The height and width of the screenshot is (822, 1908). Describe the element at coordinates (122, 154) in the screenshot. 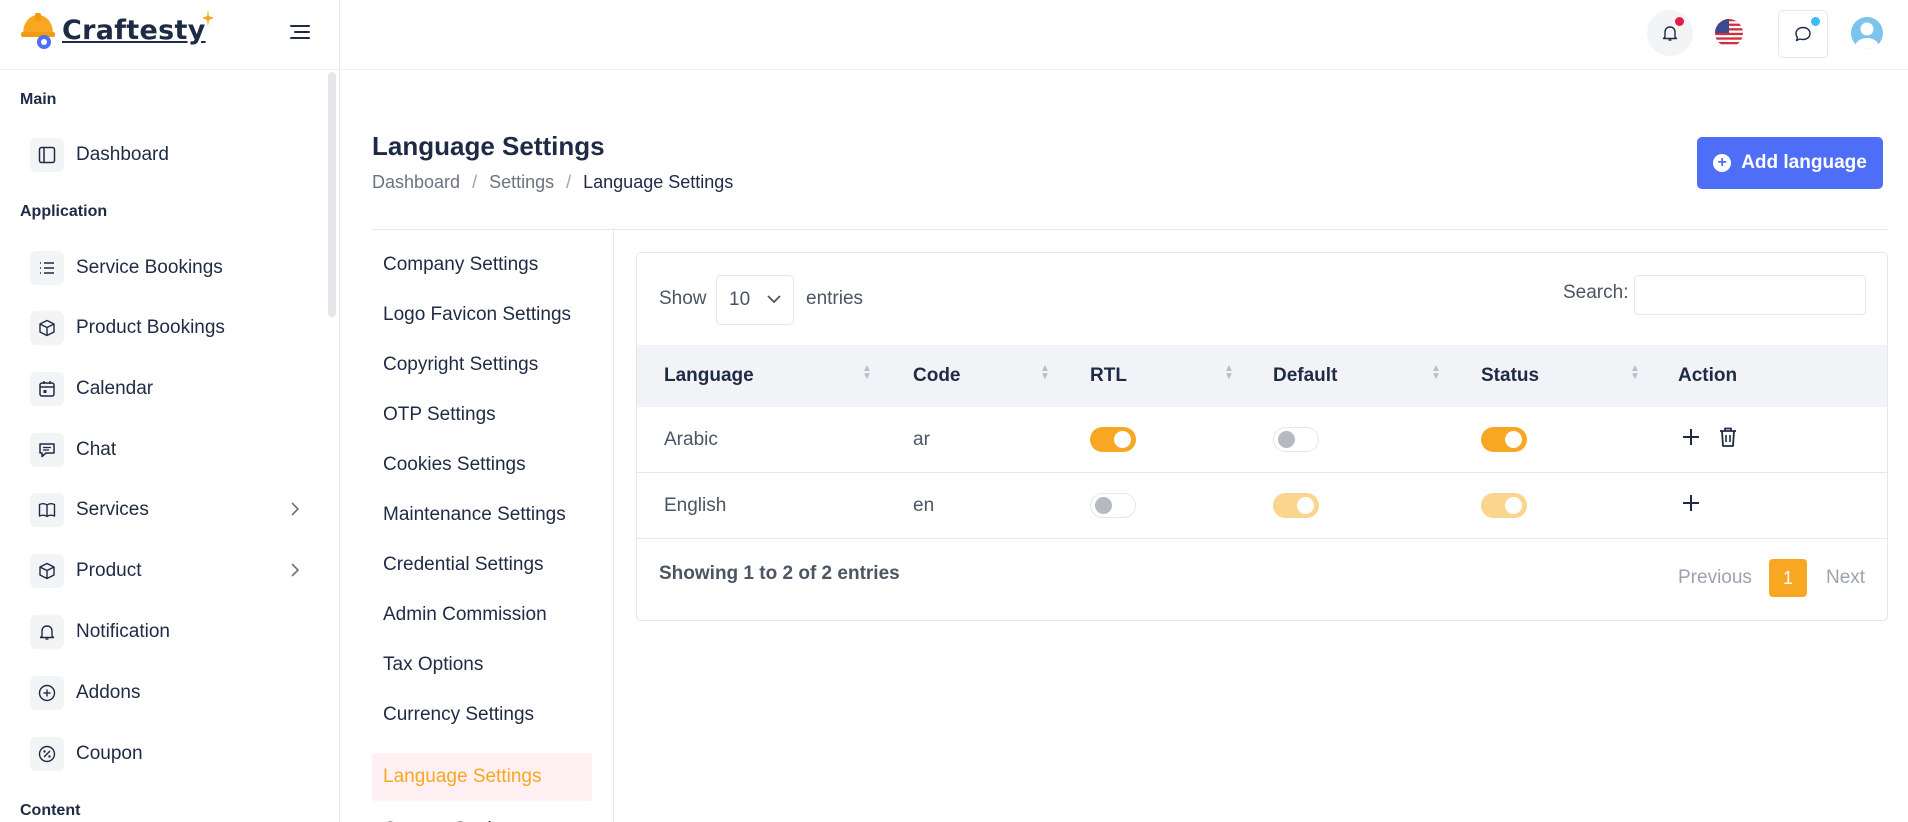

I see `sidebar-item-label: Dashboard` at that location.